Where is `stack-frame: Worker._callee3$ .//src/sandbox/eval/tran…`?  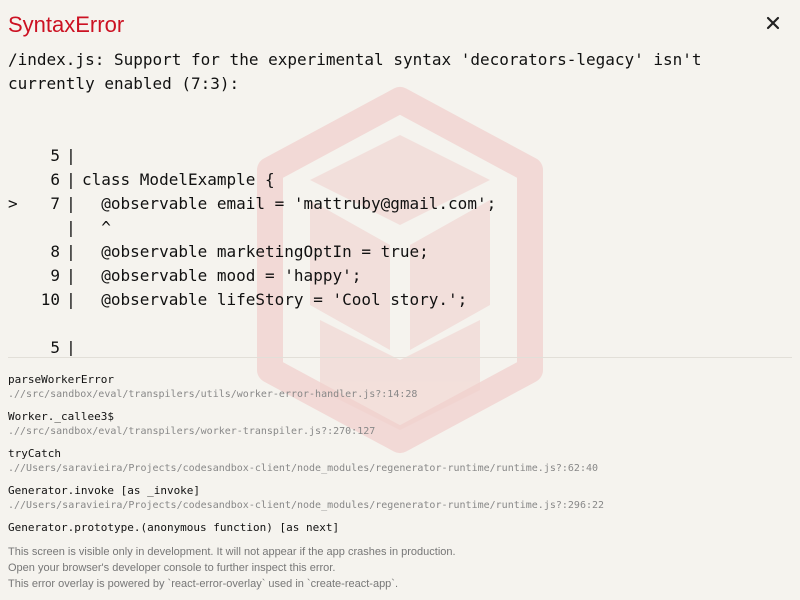 stack-frame: Worker._callee3$ .//src/sandbox/eval/tran… is located at coordinates (400, 424).